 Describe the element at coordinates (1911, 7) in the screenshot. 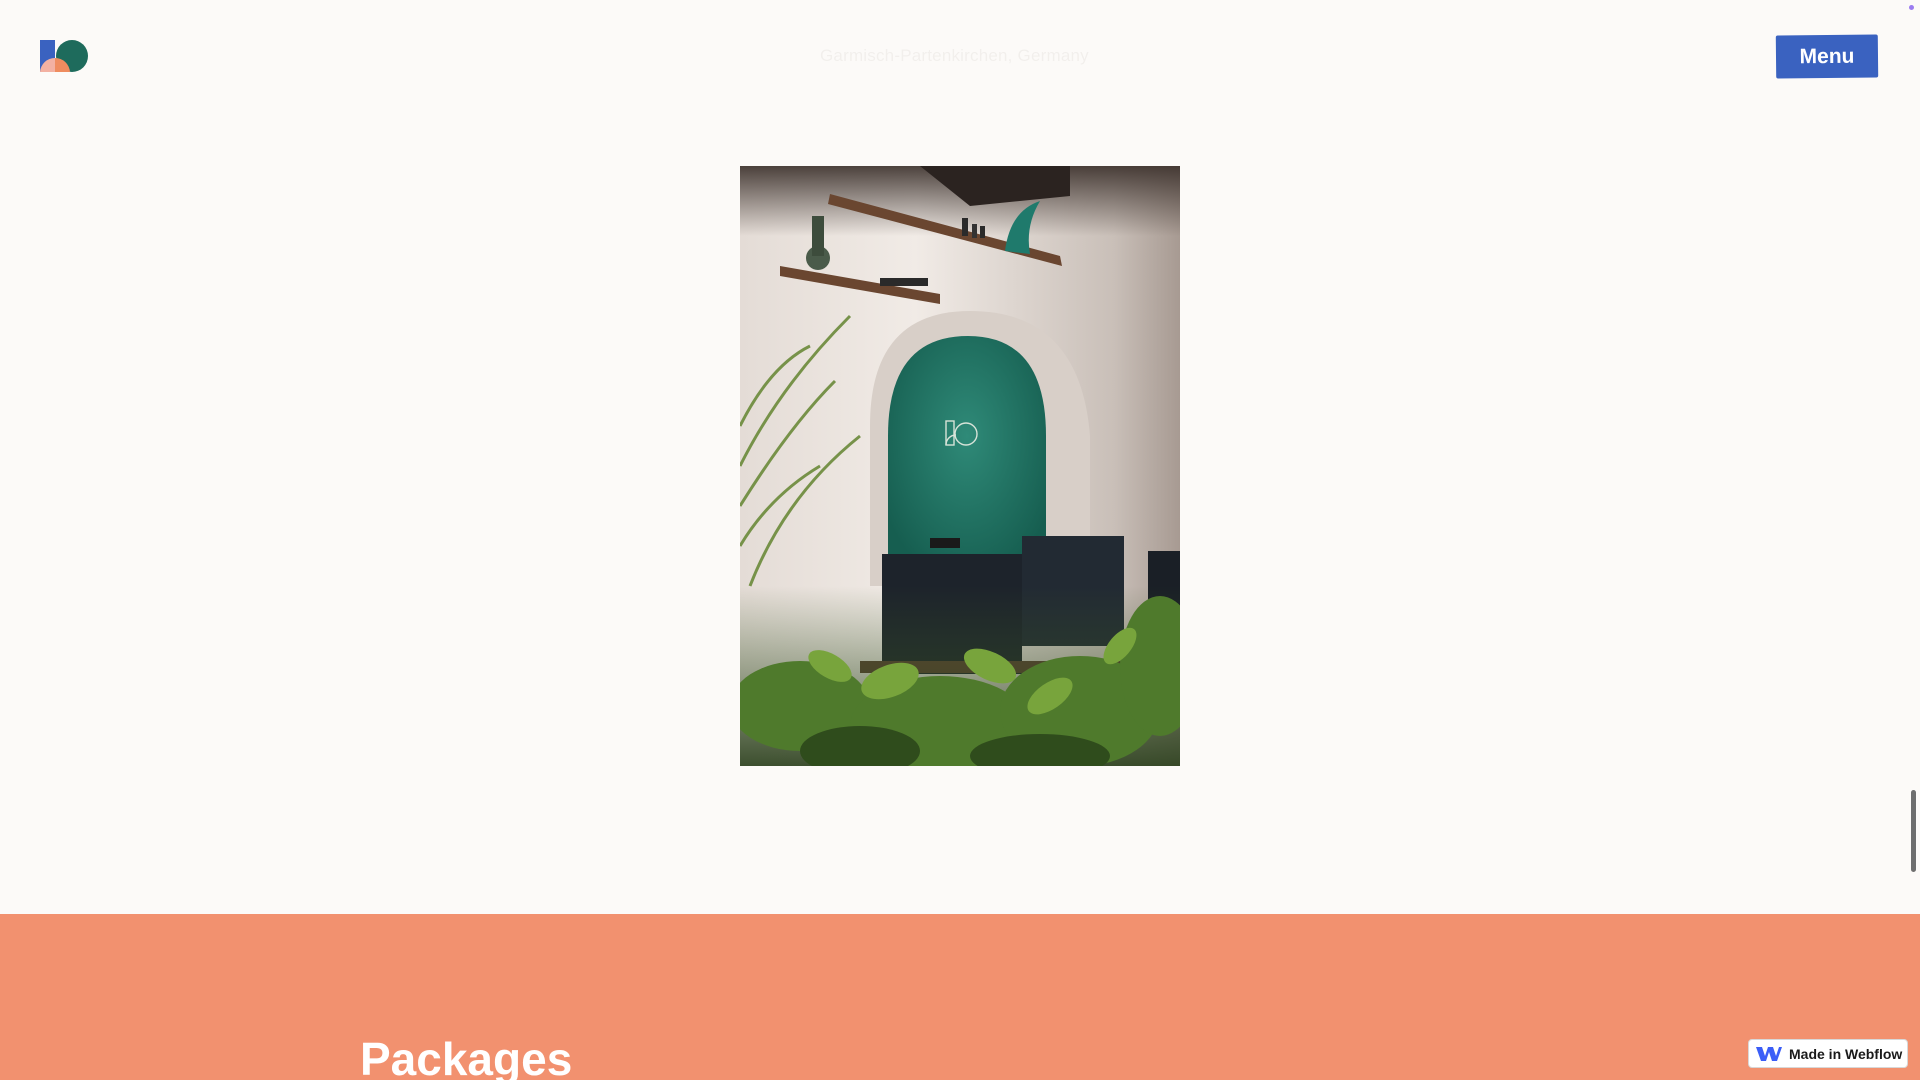

I see `status-dot` at that location.